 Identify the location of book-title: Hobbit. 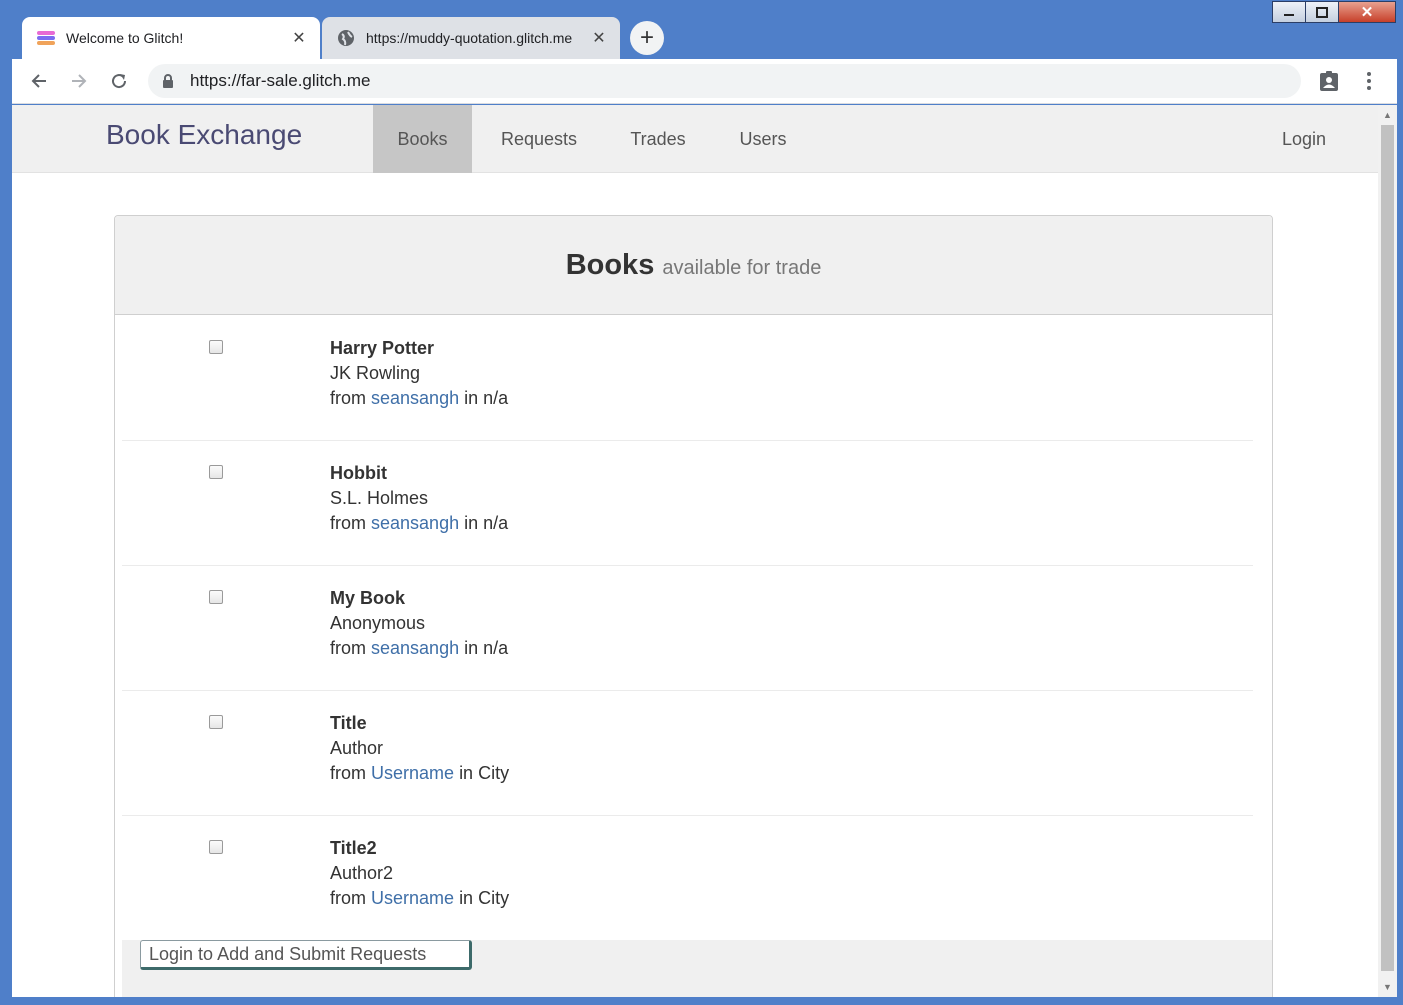
(358, 473).